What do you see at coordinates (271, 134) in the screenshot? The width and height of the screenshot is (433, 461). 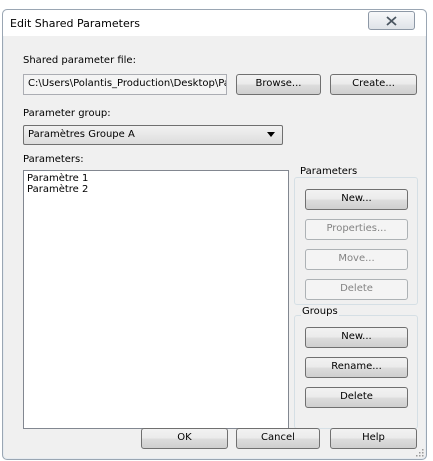 I see `chevron-down-icon` at bounding box center [271, 134].